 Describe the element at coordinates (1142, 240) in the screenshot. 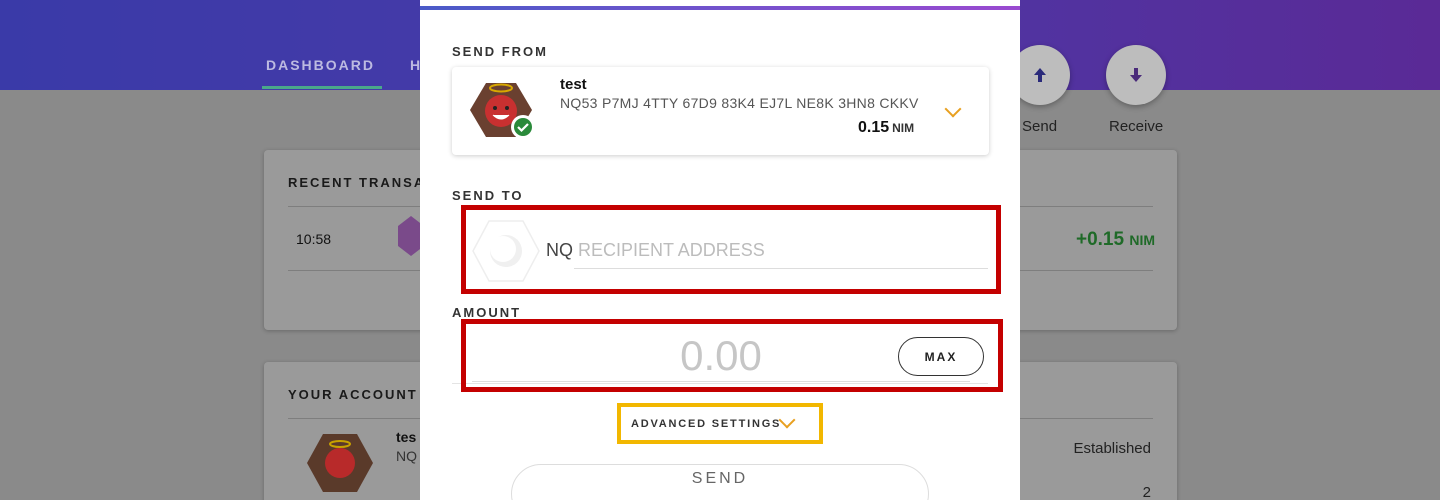

I see `transaction-amount-unit: NIM` at that location.